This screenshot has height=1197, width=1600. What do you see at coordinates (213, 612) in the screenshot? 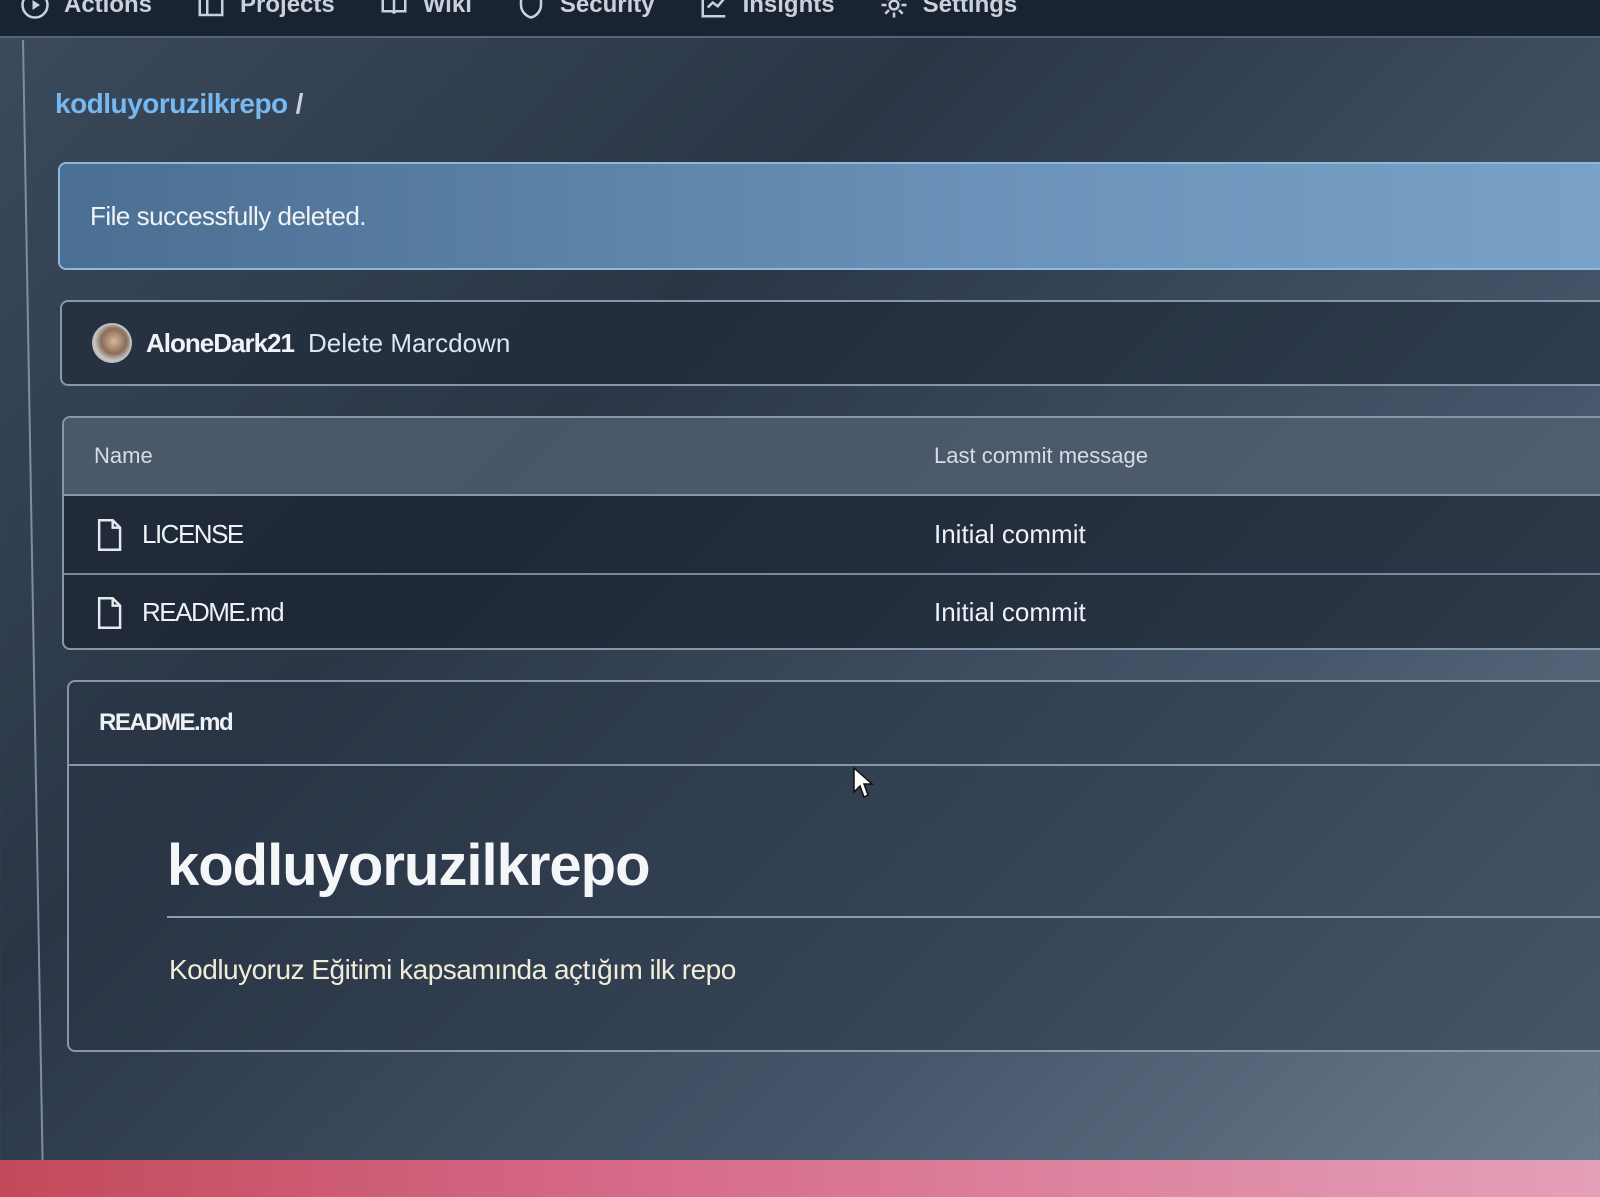
I see `file-link-readme: README.md` at bounding box center [213, 612].